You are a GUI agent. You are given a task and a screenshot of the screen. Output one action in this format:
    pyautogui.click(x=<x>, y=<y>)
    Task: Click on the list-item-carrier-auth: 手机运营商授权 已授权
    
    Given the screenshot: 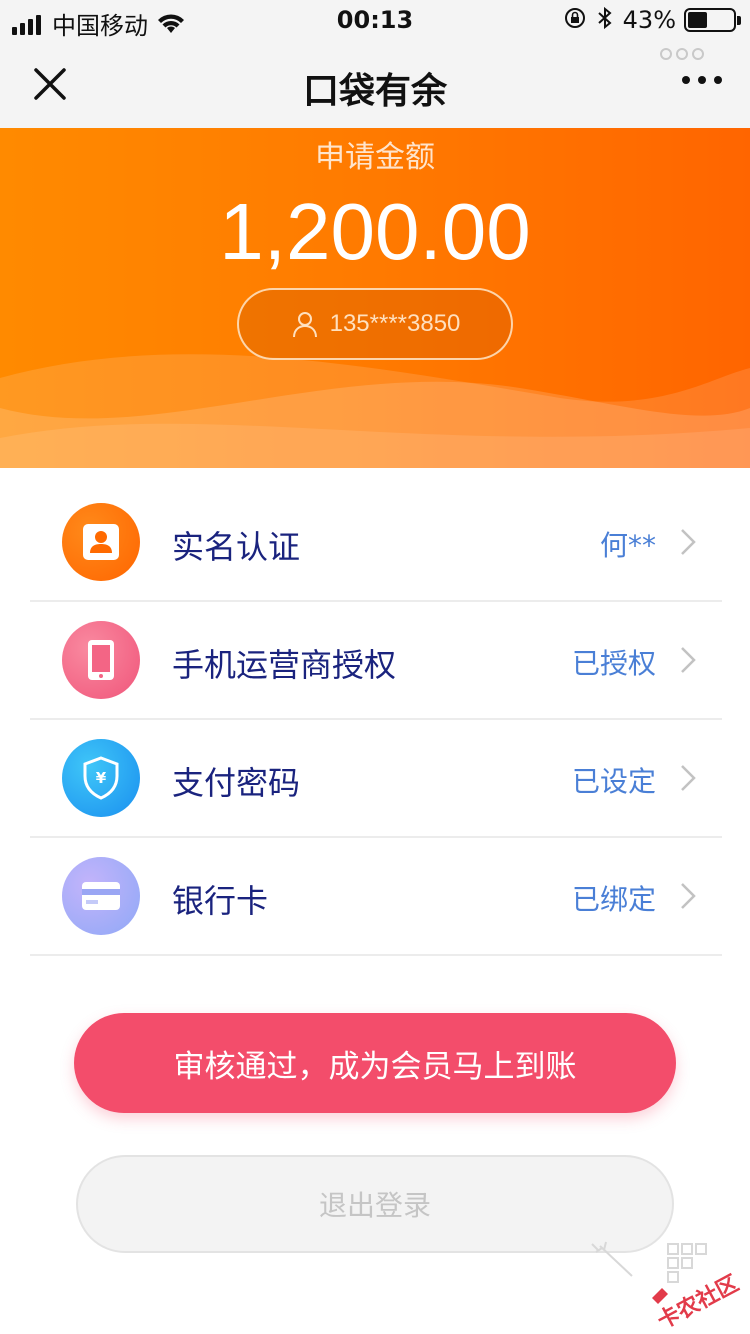 What is the action you would take?
    pyautogui.click(x=376, y=661)
    